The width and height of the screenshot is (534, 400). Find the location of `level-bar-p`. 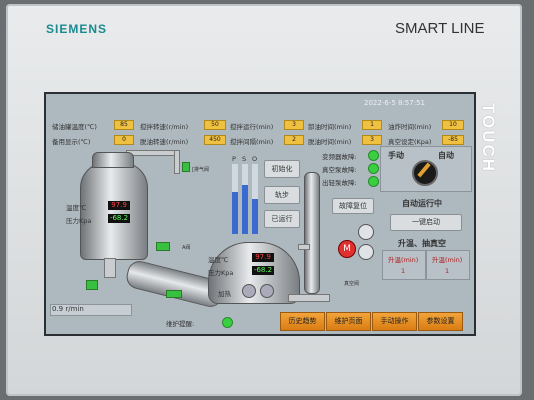

level-bar-p is located at coordinates (235, 199).